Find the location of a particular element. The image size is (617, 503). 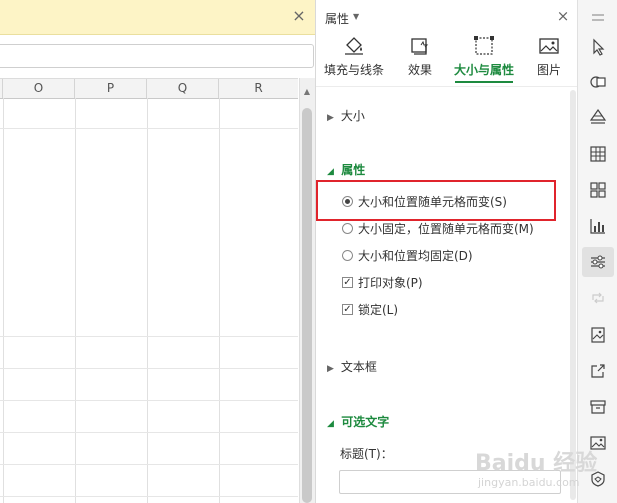

chart-button is located at coordinates (598, 226).